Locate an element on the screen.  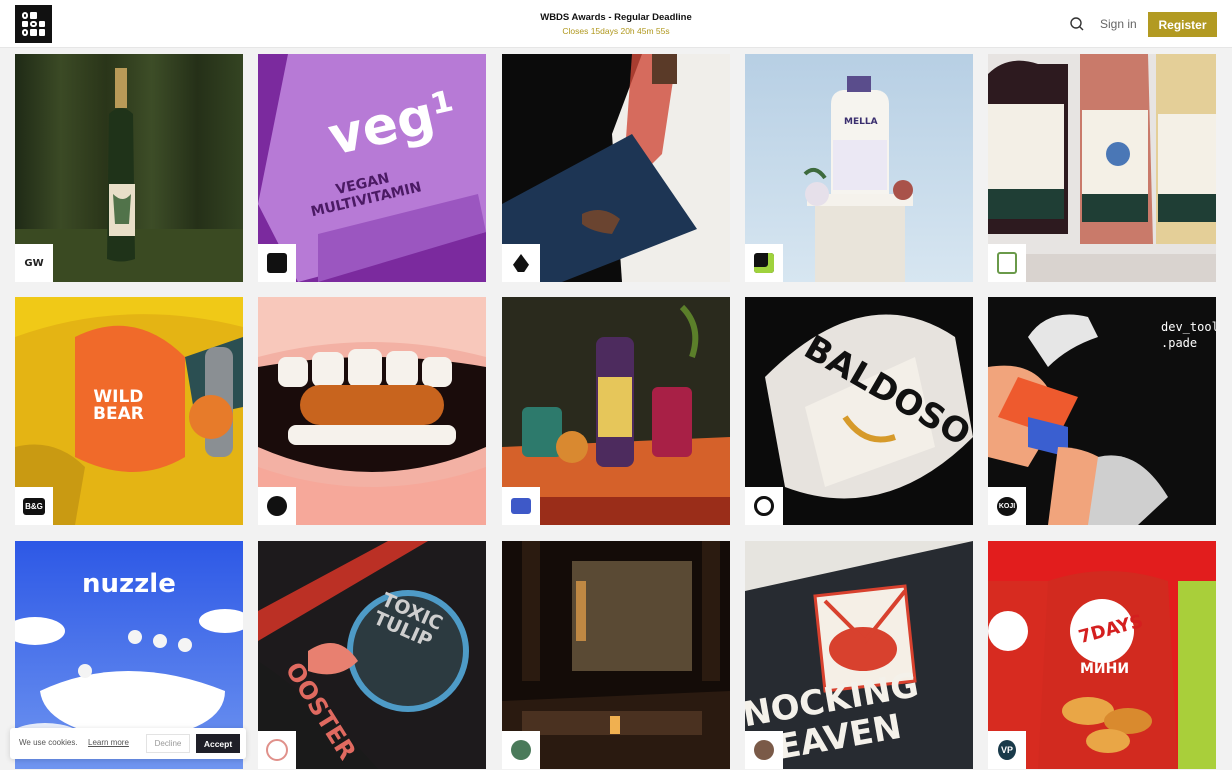
gallery-tile-restaurant is located at coordinates (616, 655).